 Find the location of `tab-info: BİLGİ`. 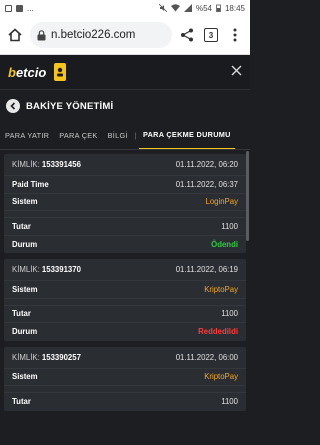

tab-info: BİLGİ is located at coordinates (118, 135).